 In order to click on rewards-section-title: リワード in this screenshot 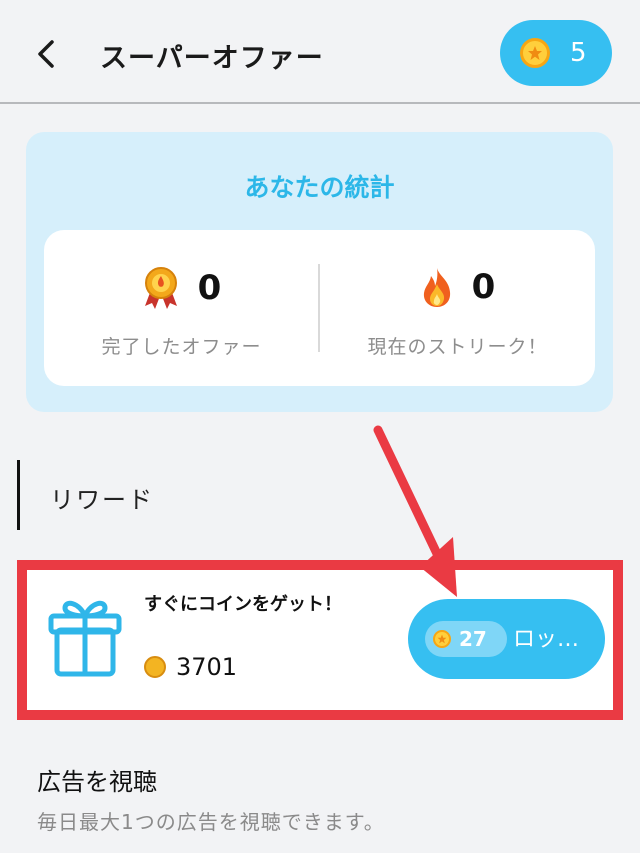, I will do `click(102, 500)`.